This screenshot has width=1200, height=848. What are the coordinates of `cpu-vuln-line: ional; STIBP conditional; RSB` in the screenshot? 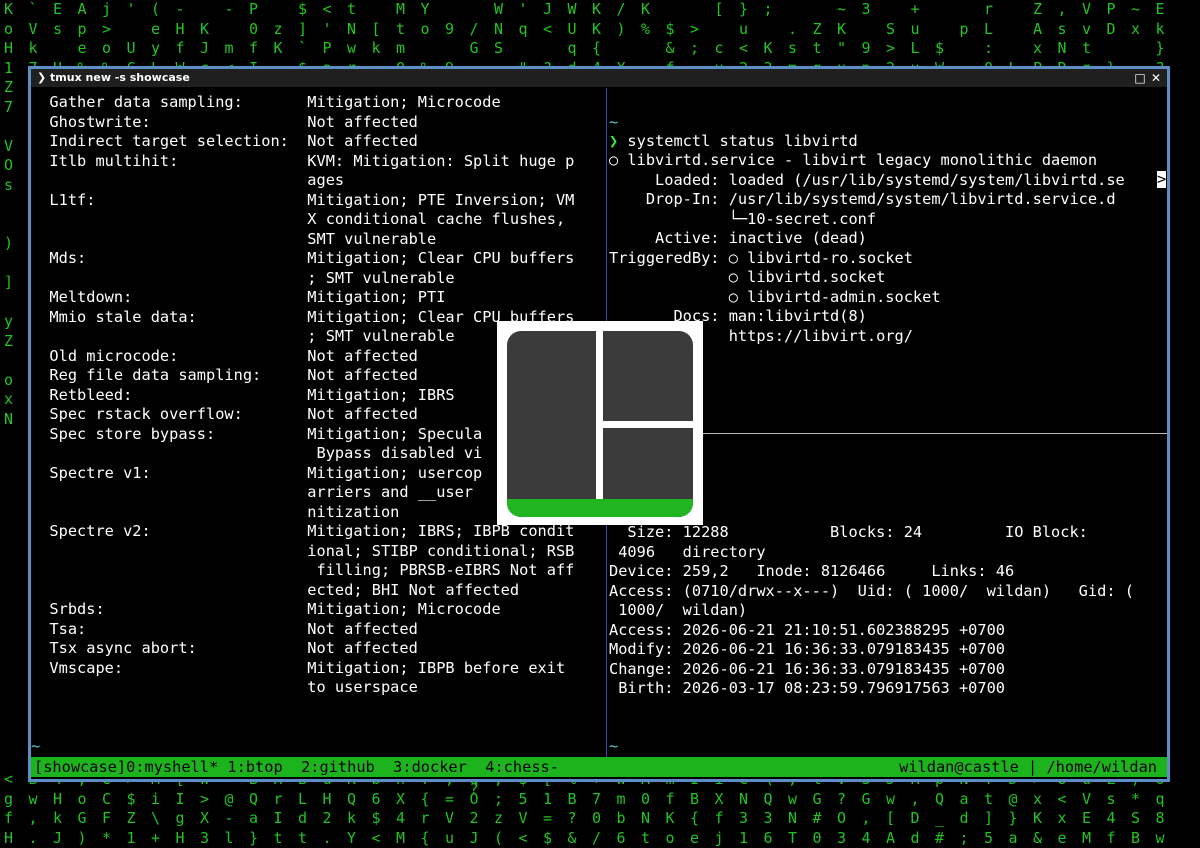 It's located at (303, 550).